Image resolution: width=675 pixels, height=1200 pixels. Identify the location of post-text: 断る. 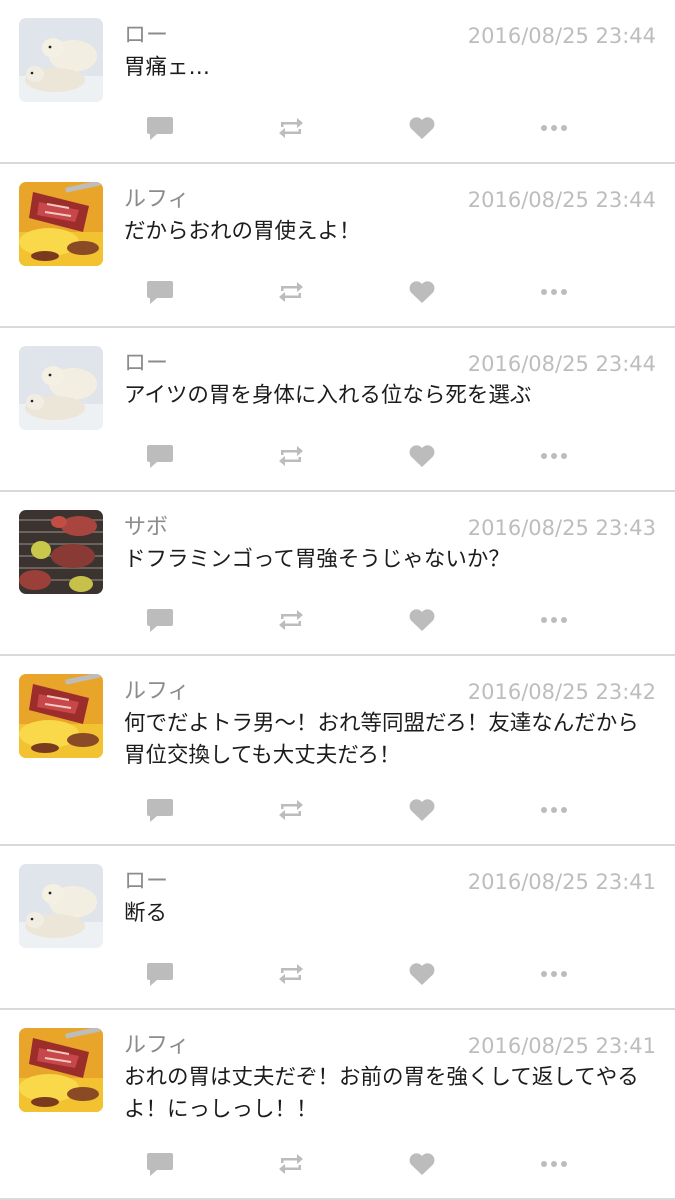
(146, 913).